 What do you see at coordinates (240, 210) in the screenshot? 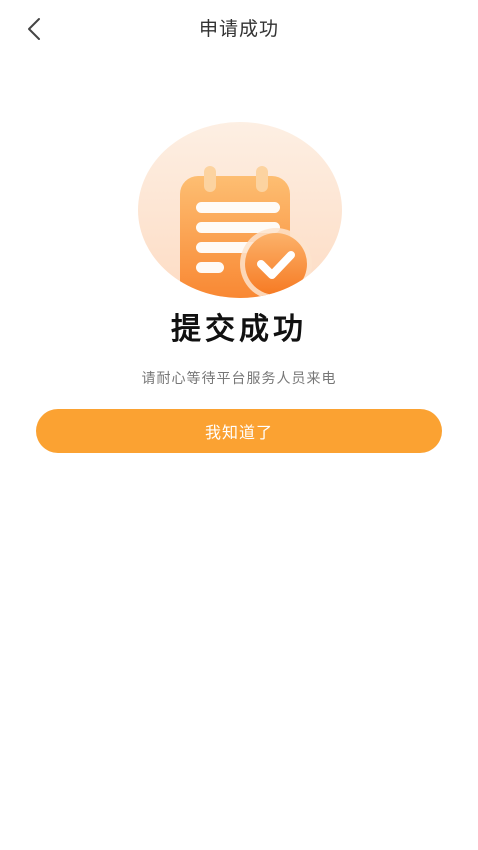
I see `calendar-check-icon` at bounding box center [240, 210].